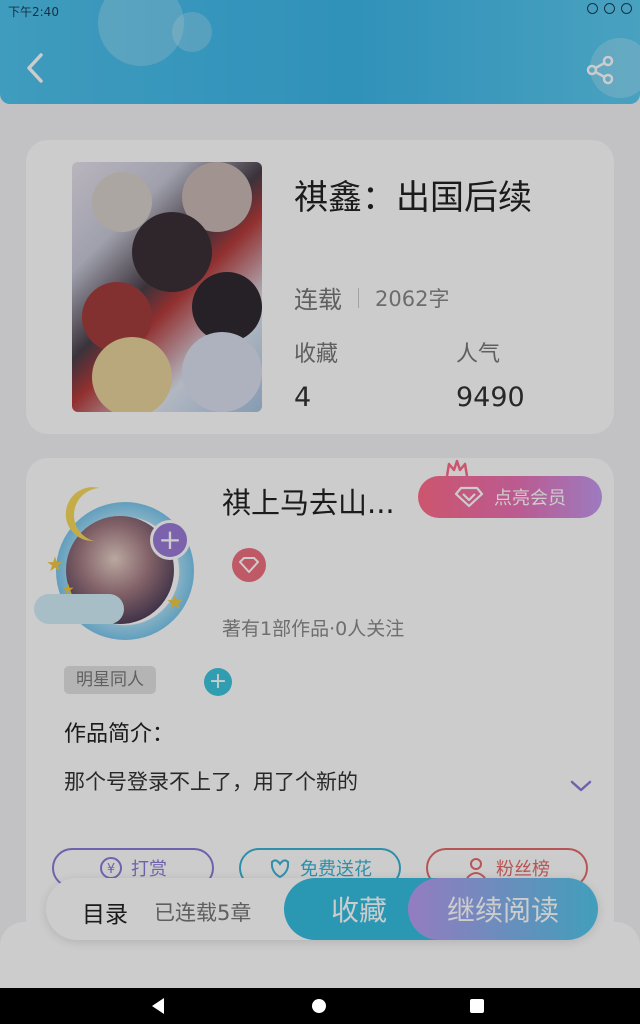  I want to click on book-cover-image, so click(167, 287).